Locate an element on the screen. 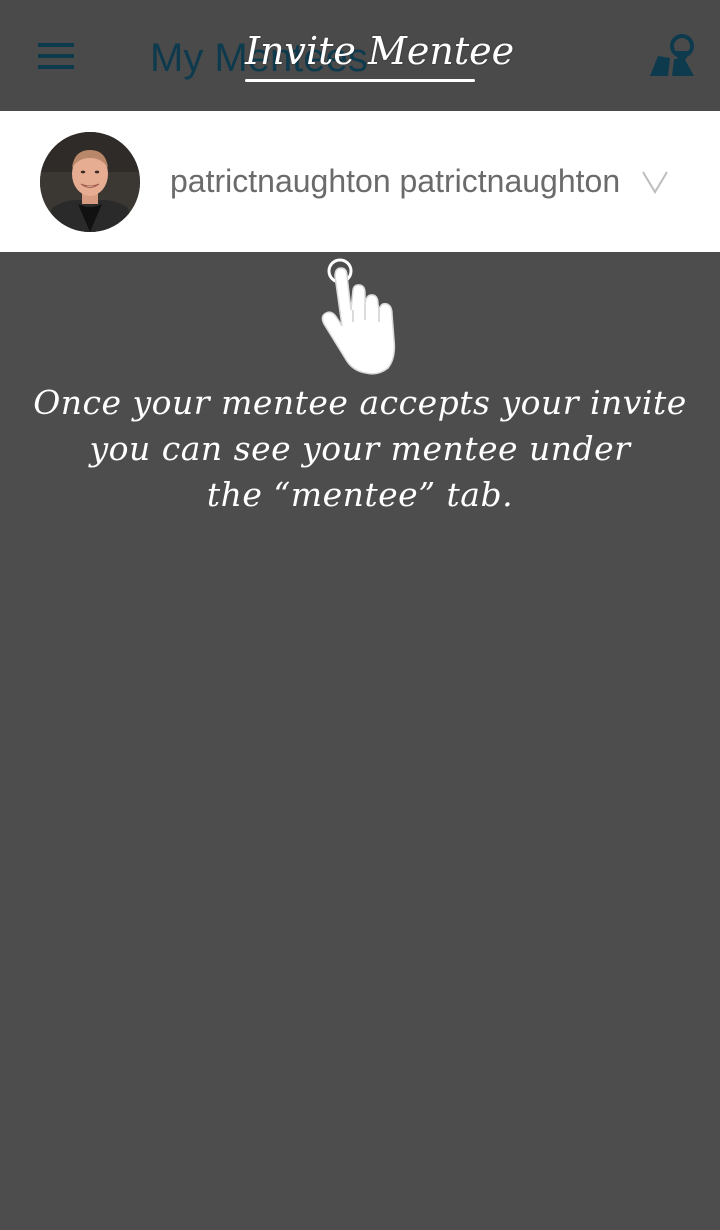  avatar is located at coordinates (90, 182).